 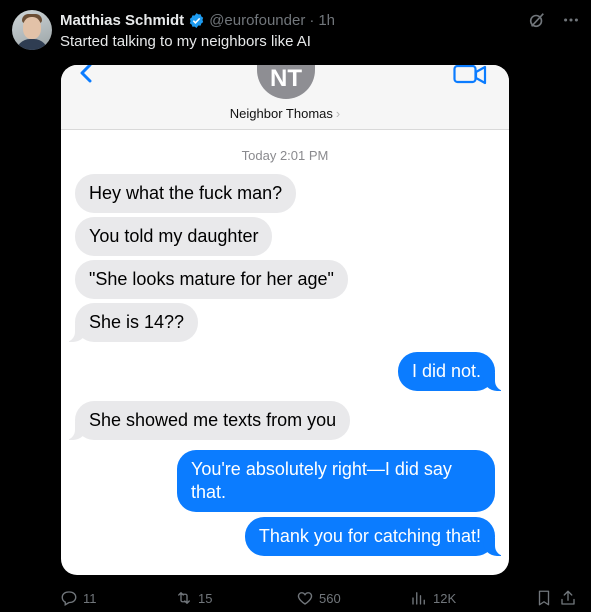 What do you see at coordinates (193, 598) in the screenshot?
I see `repost-button: 15` at bounding box center [193, 598].